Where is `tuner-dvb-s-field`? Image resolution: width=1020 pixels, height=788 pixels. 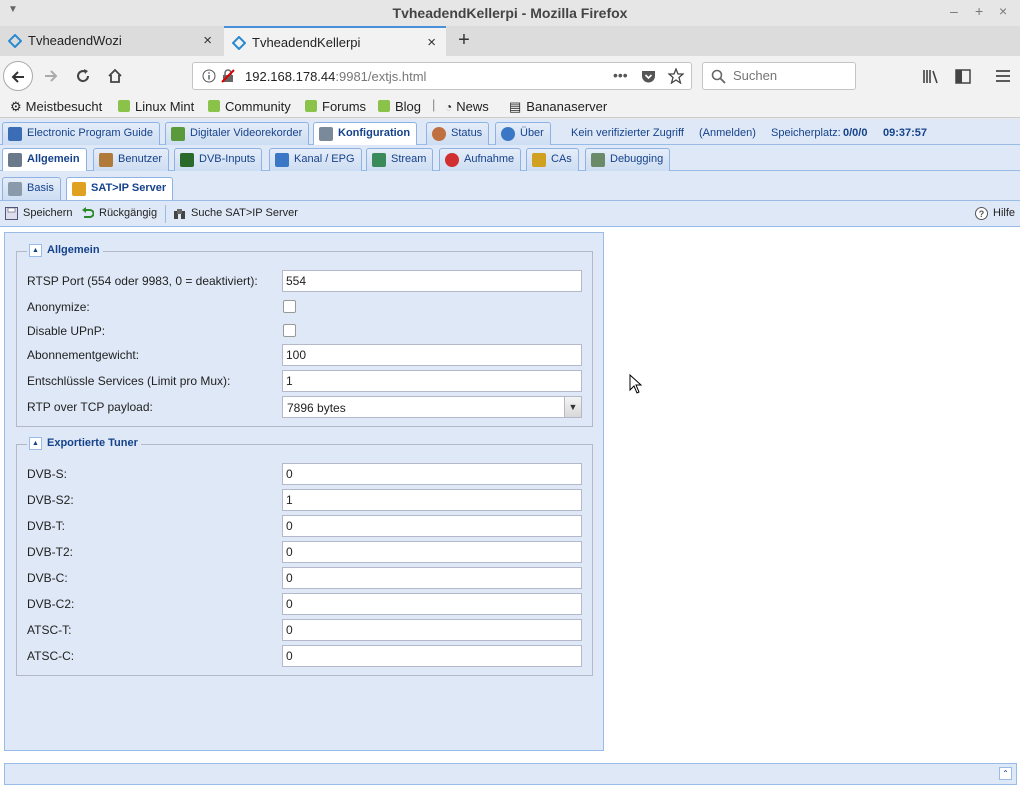
tuner-dvb-s-field is located at coordinates (432, 474).